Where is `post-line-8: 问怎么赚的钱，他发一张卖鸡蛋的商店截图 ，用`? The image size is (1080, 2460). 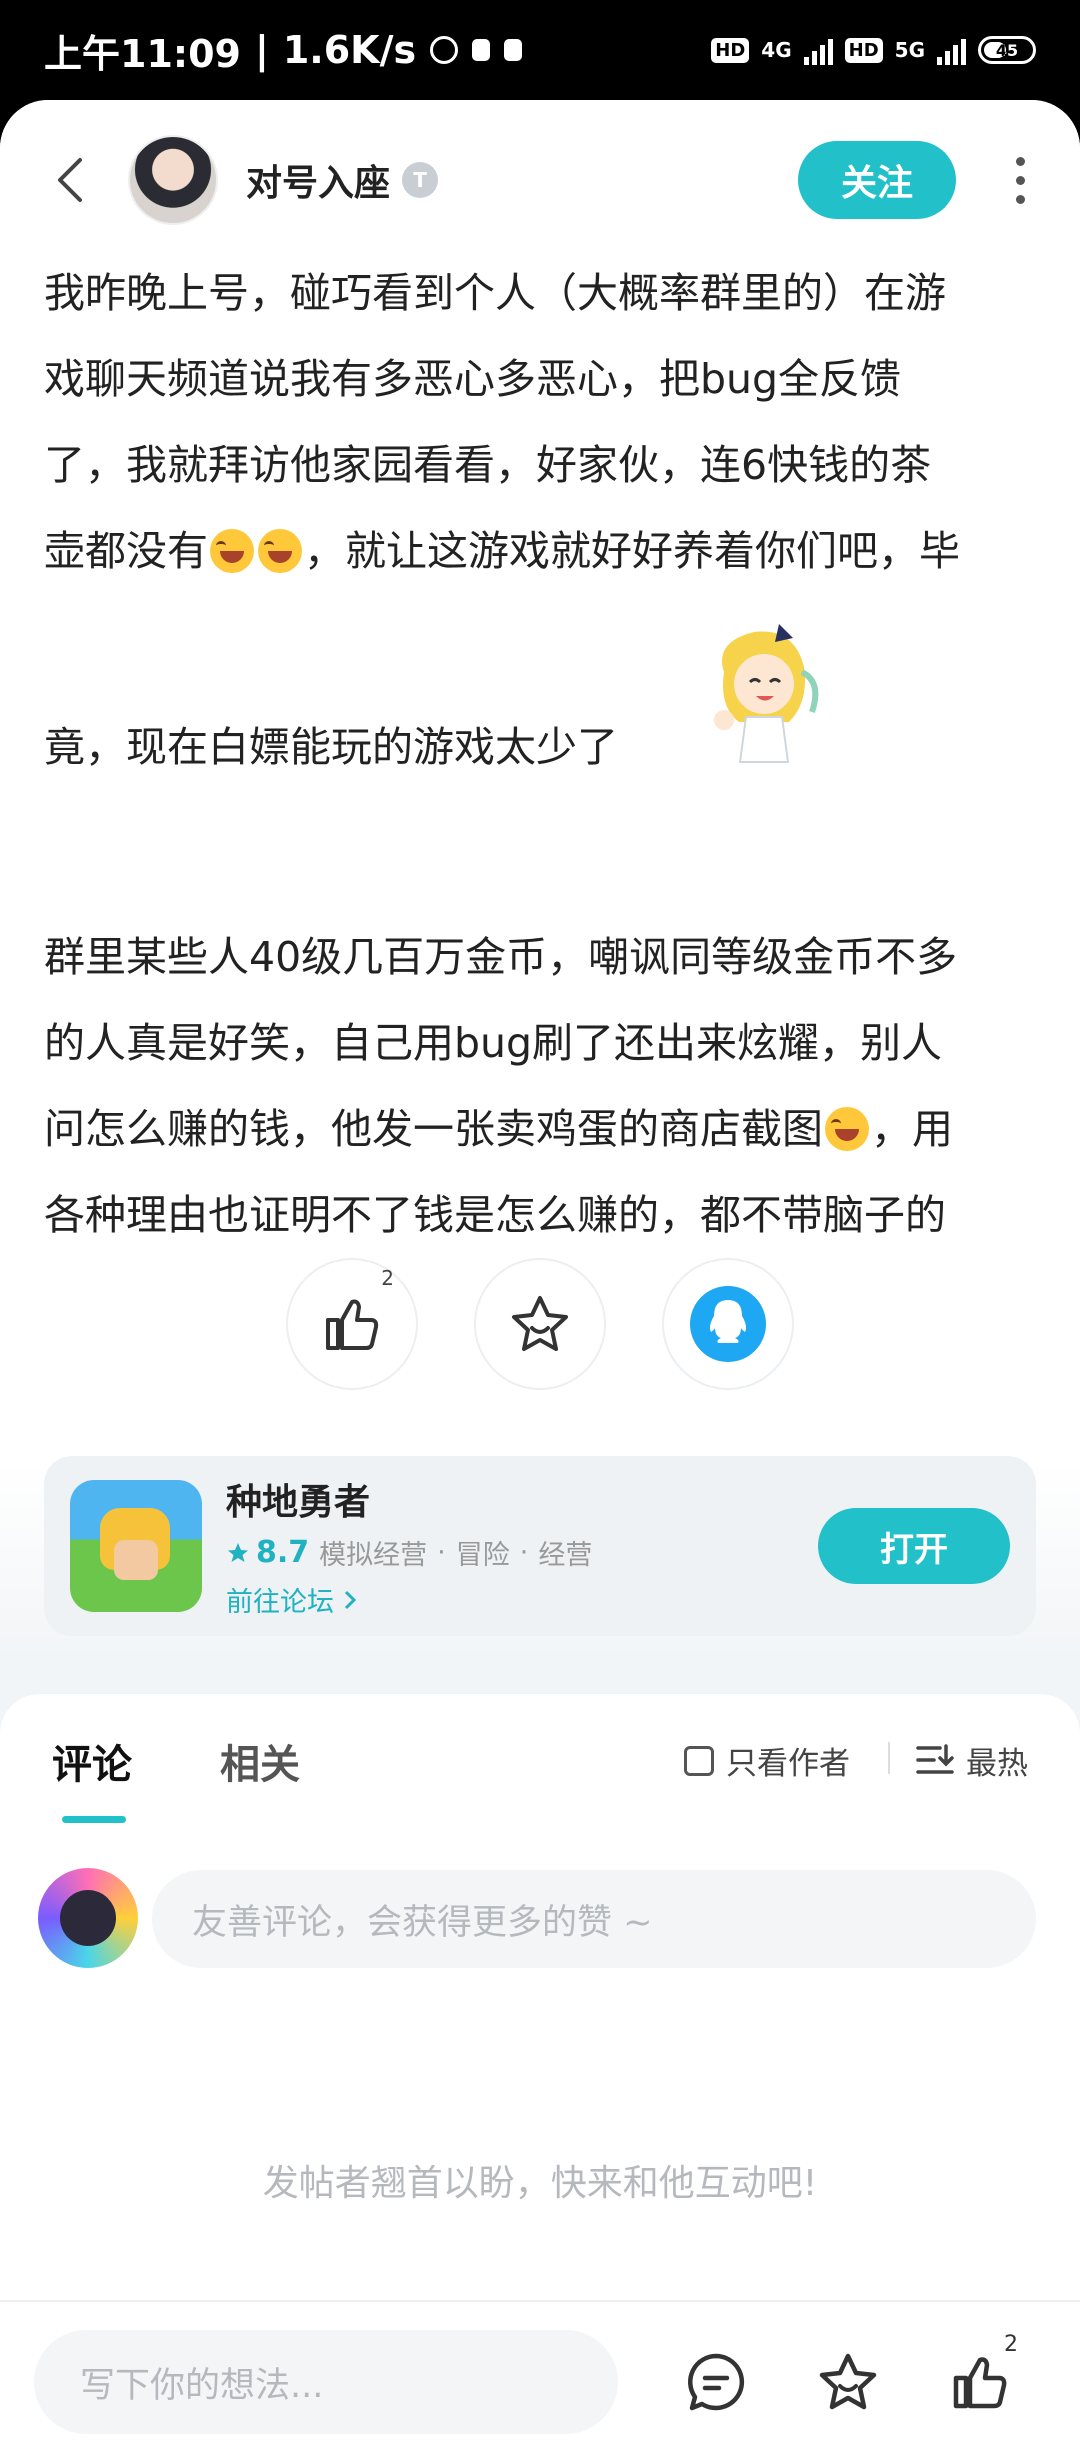
post-line-8: 问怎么赚的钱，他发一张卖鸡蛋的商店截图 ，用 is located at coordinates (544, 1129).